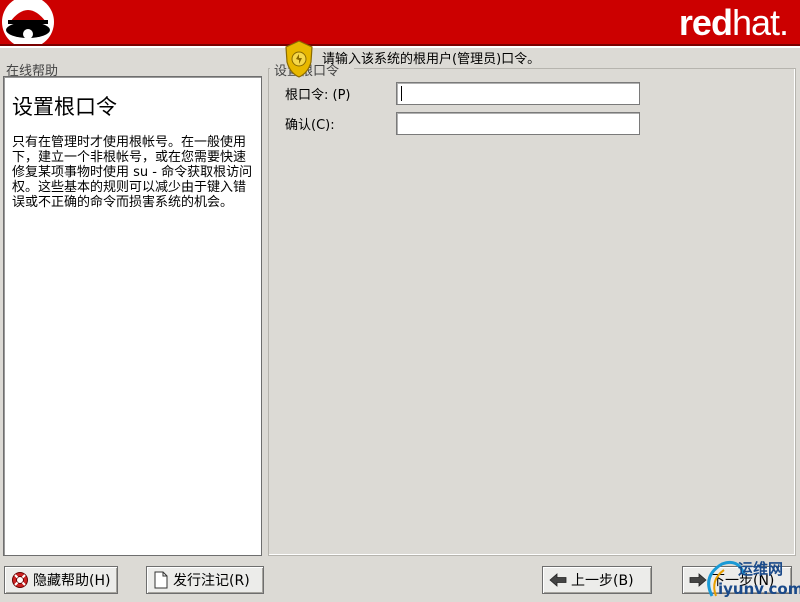 The image size is (800, 602). I want to click on document-icon, so click(161, 580).